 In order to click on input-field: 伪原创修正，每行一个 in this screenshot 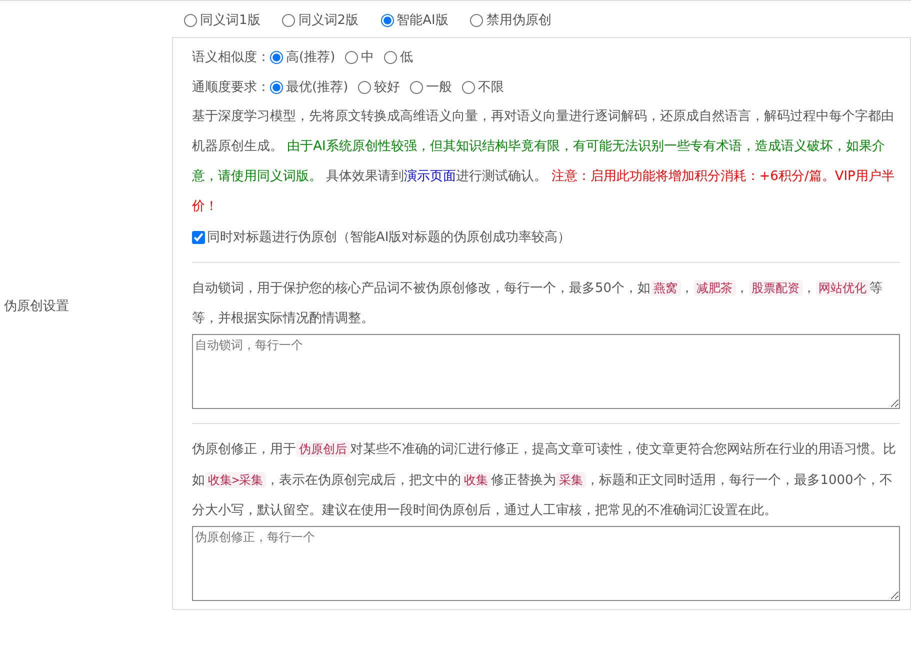, I will do `click(546, 563)`.